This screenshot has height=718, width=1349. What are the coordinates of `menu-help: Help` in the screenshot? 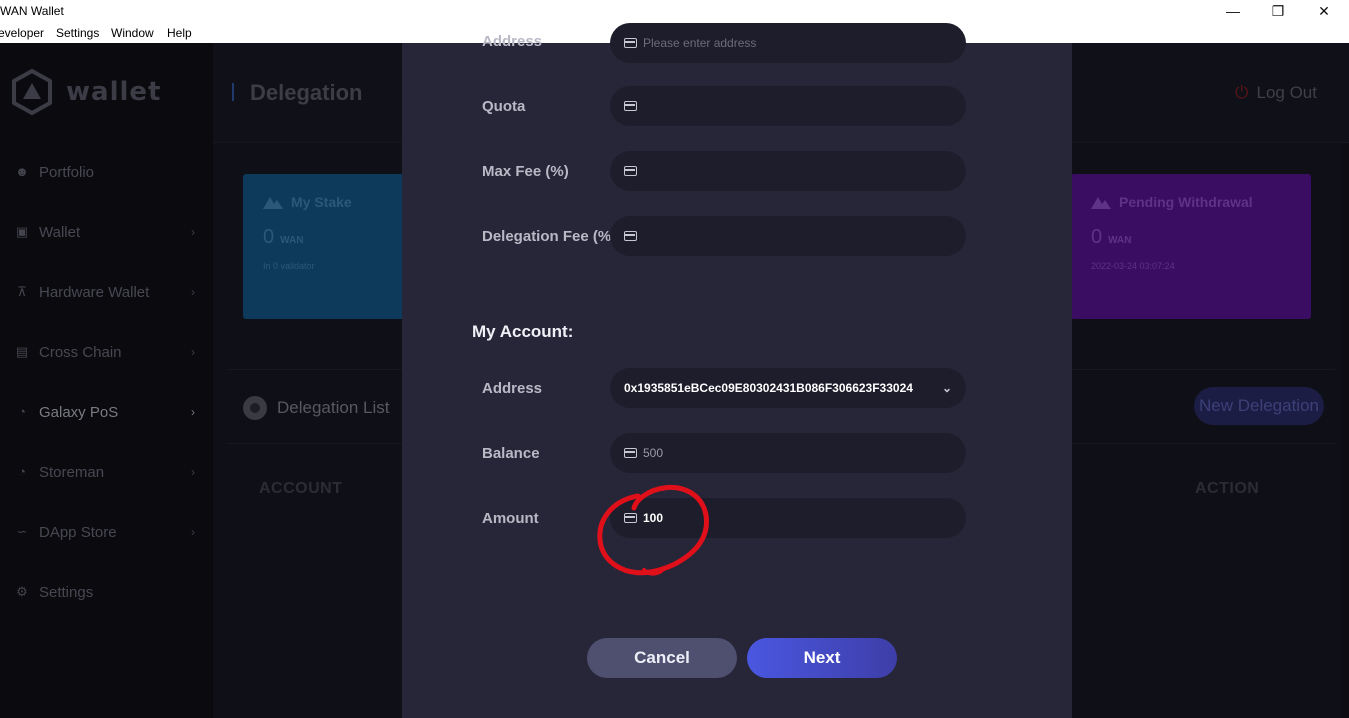 It's located at (179, 33).